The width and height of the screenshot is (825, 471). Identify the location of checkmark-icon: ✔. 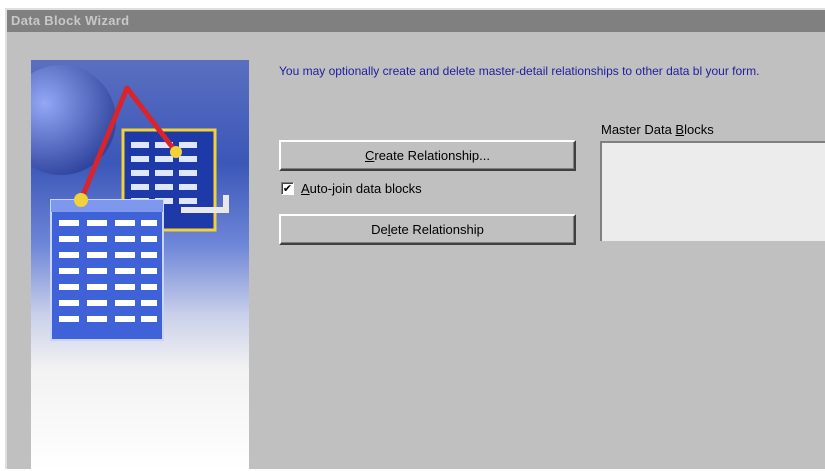
(287, 188).